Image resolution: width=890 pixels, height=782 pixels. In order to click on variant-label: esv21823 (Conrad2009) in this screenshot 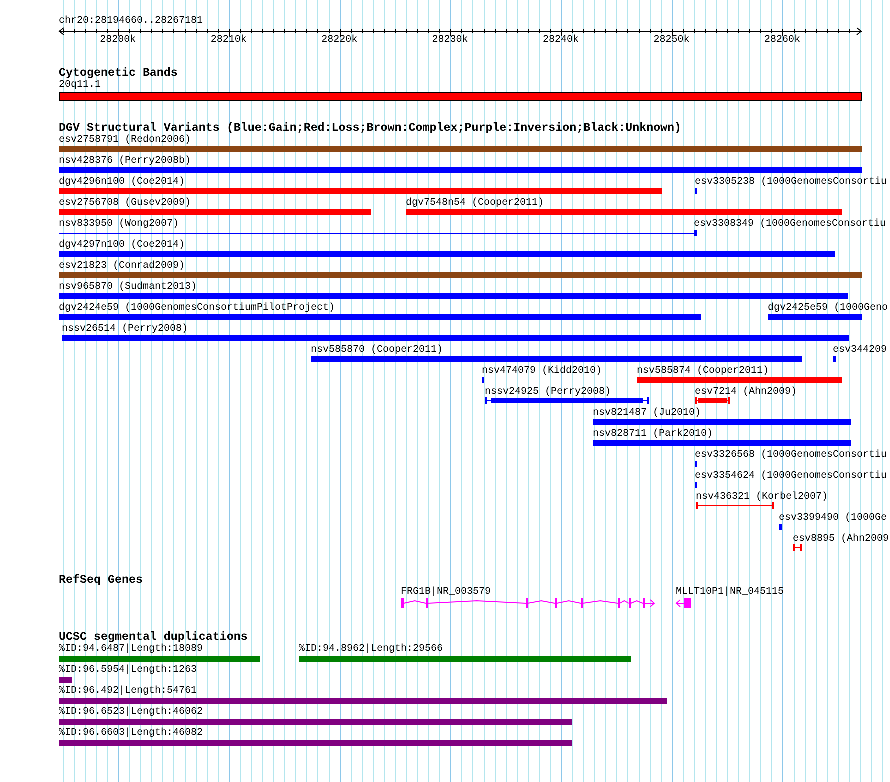, I will do `click(122, 266)`.